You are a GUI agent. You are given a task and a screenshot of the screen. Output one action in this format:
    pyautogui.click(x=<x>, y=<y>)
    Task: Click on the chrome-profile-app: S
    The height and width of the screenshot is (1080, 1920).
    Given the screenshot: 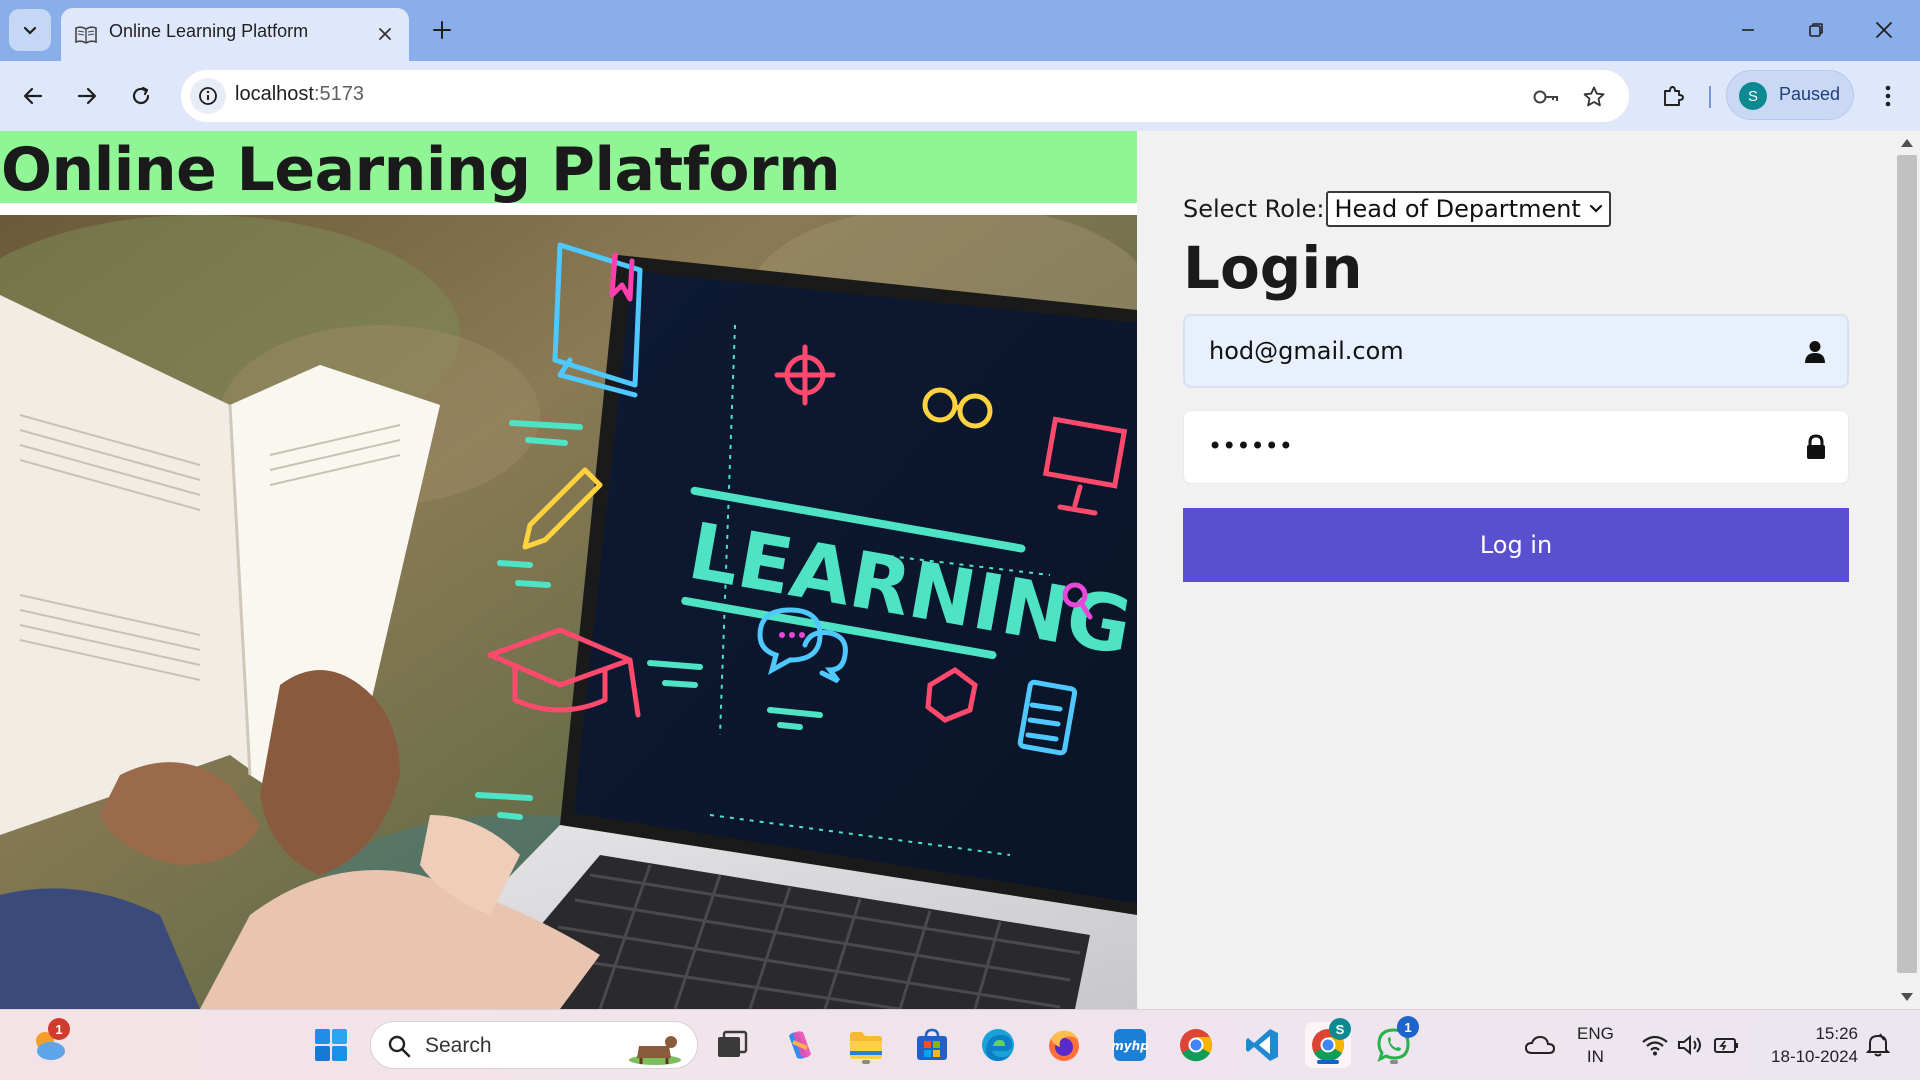 What is the action you would take?
    pyautogui.click(x=1328, y=1043)
    